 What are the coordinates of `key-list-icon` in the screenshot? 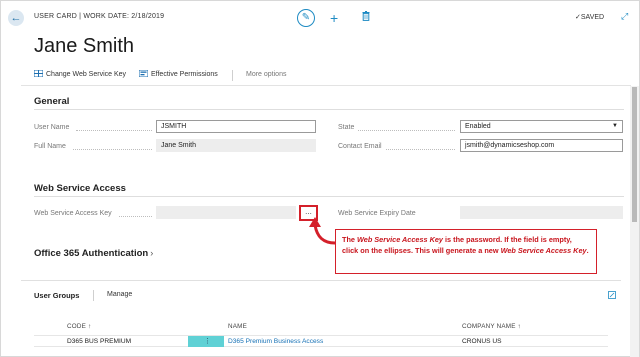 It's located at (38, 73).